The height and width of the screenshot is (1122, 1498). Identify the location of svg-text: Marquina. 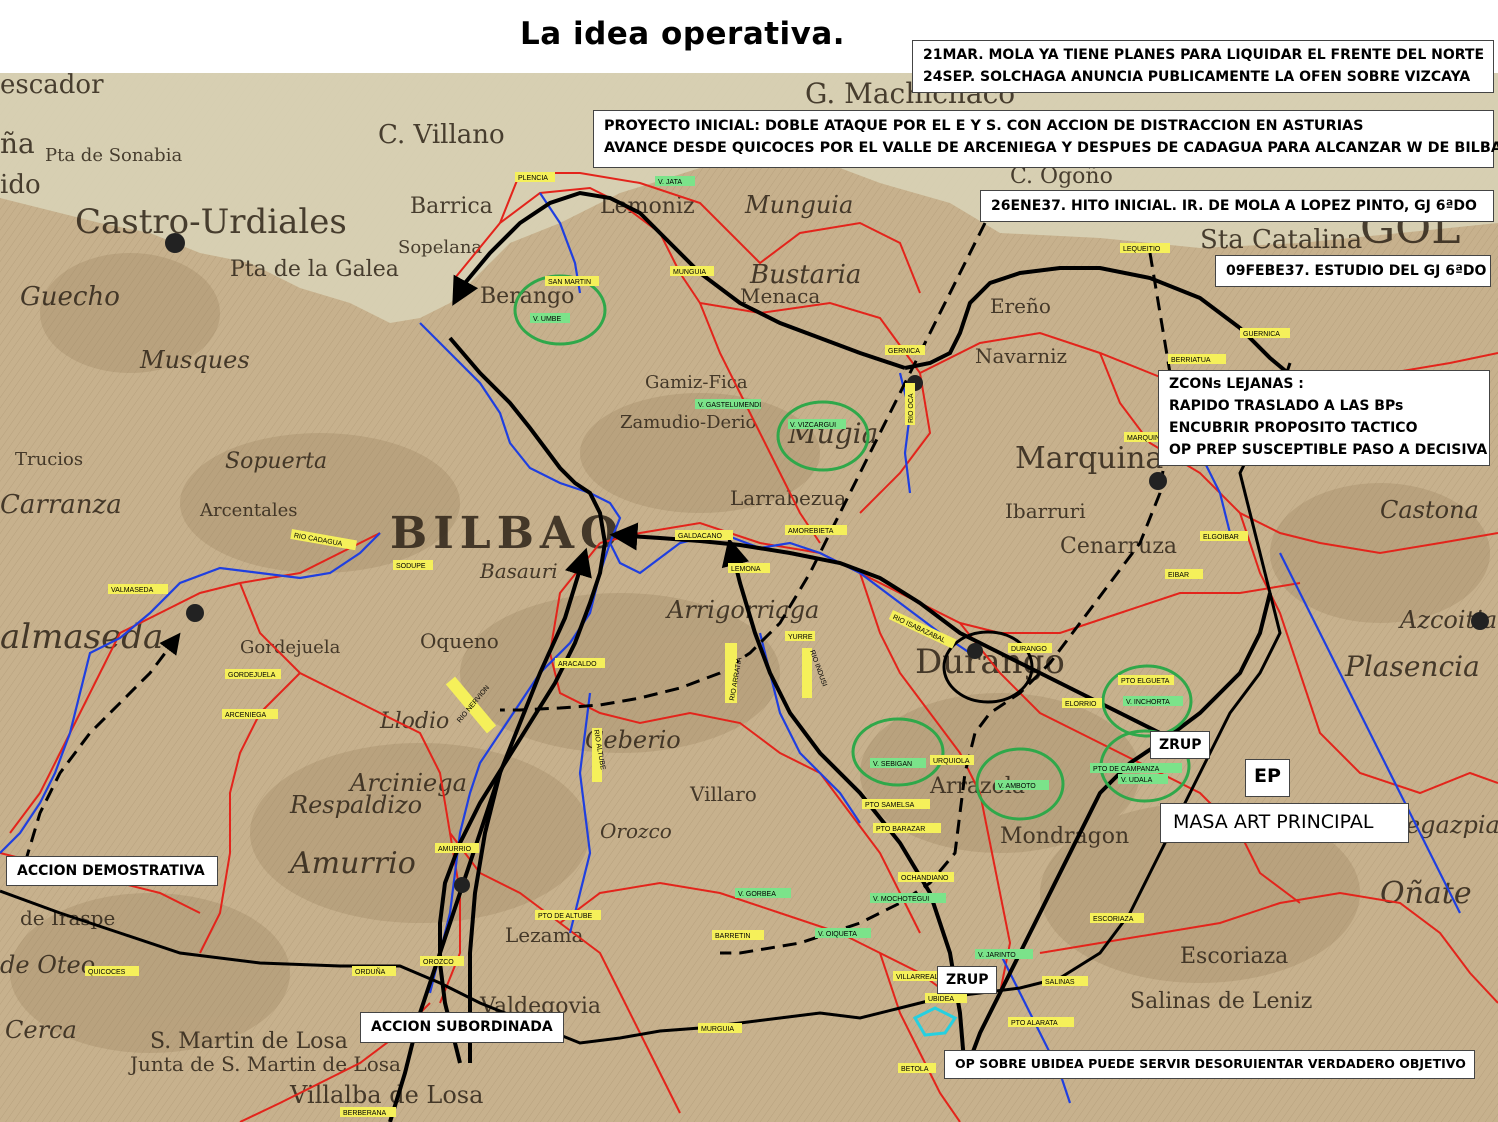
(1089, 458).